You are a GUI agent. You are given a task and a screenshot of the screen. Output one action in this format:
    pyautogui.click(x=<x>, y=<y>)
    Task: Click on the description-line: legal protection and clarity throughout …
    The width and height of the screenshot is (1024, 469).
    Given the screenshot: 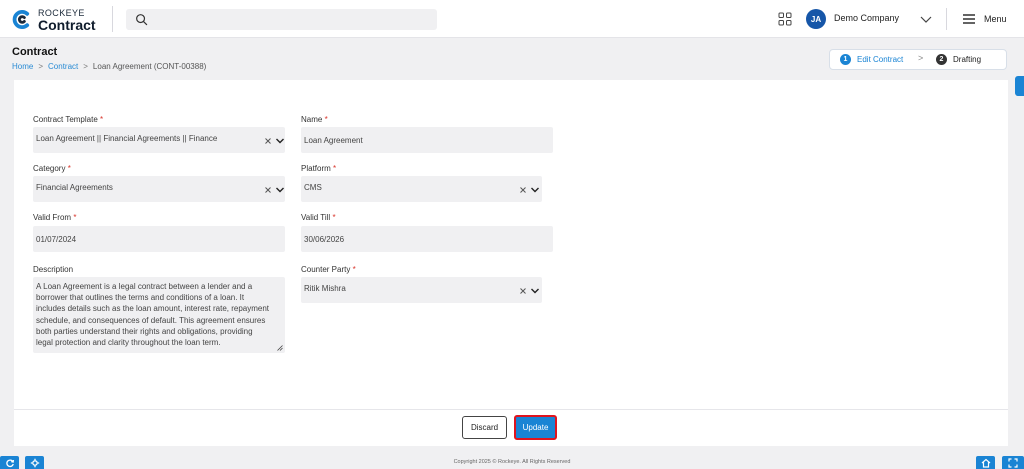 What is the action you would take?
    pyautogui.click(x=128, y=343)
    